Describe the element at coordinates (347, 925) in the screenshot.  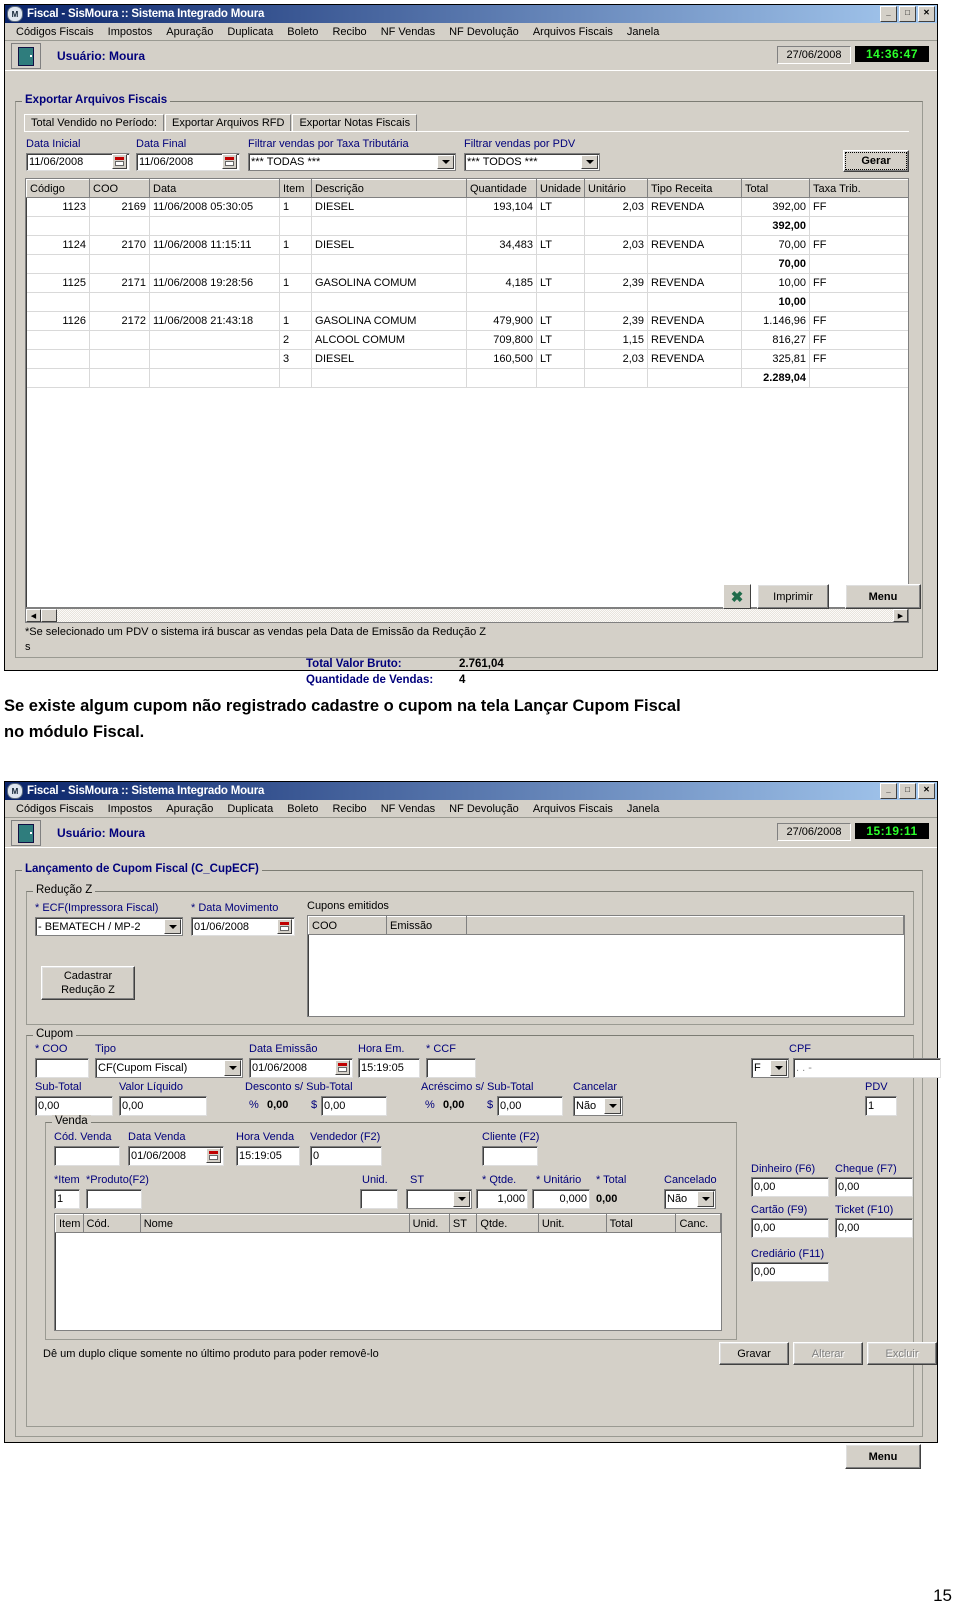
I see `col-cupons-coo: COO` at that location.